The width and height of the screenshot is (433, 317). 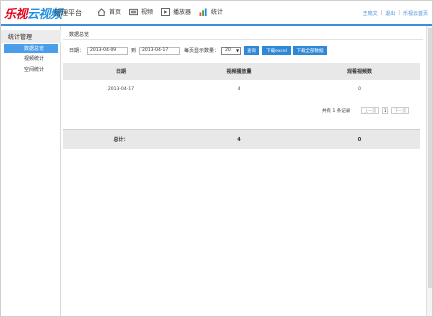 What do you see at coordinates (228, 50) in the screenshot?
I see `page-size-value: 20` at bounding box center [228, 50].